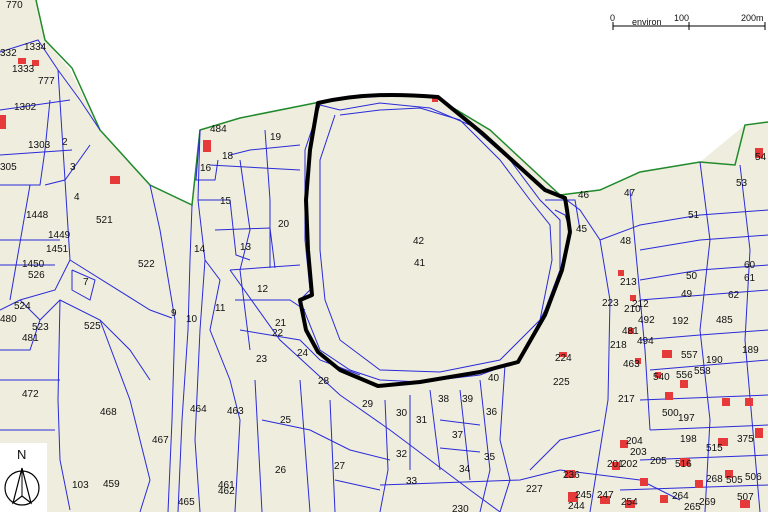  Describe the element at coordinates (206, 168) in the screenshot. I see `parcel-label: 16` at that location.